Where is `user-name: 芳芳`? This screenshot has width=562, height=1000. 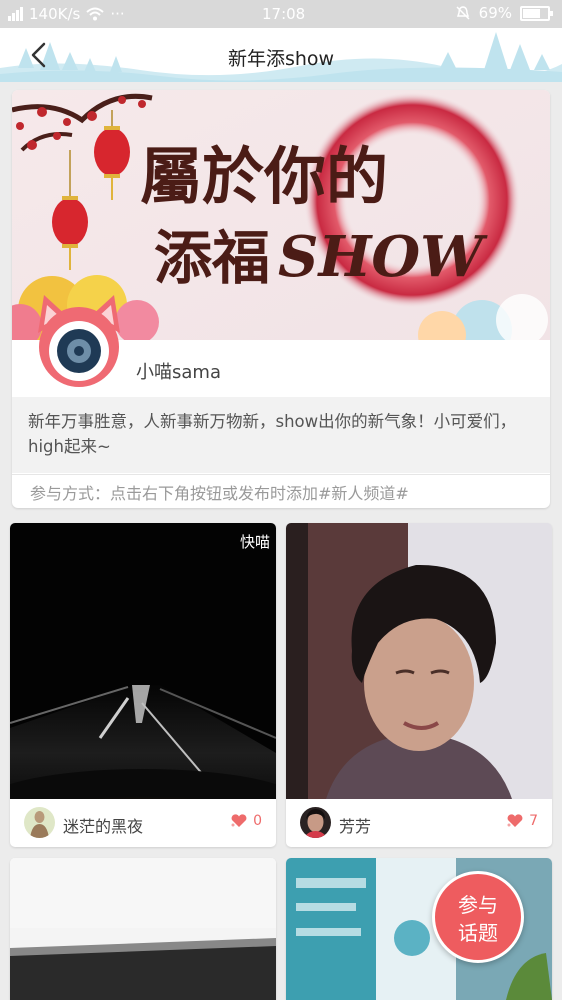
user-name: 芳芳 is located at coordinates (355, 825).